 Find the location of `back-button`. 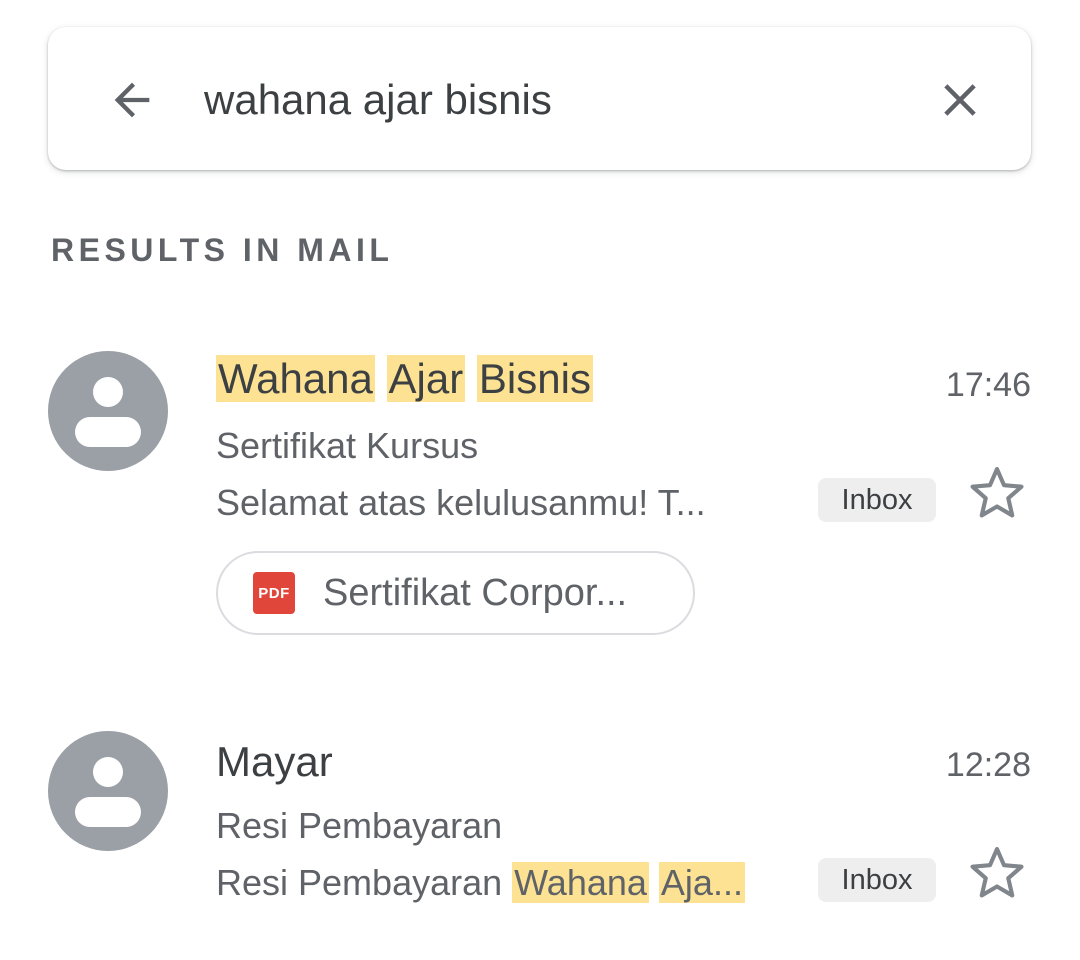

back-button is located at coordinates (132, 100).